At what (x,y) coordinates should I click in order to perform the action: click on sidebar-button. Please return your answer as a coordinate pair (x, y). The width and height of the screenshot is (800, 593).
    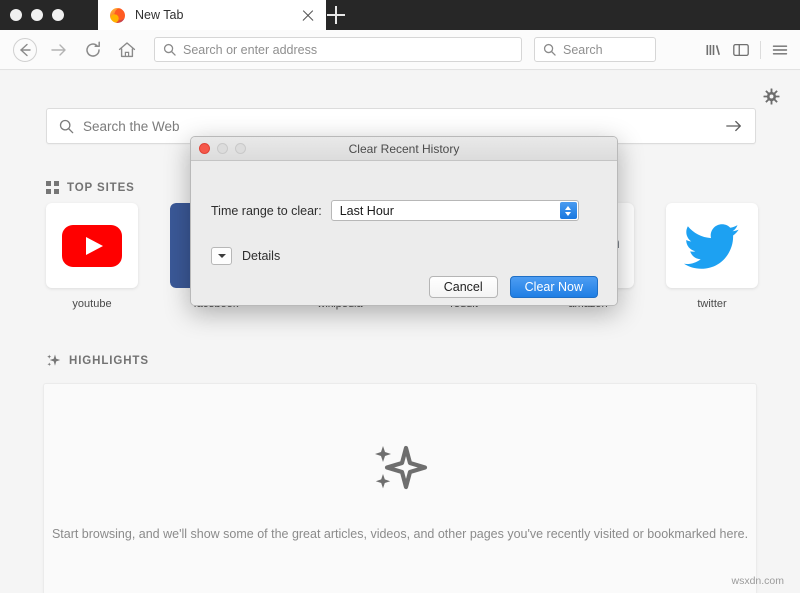
    Looking at the image, I should click on (741, 50).